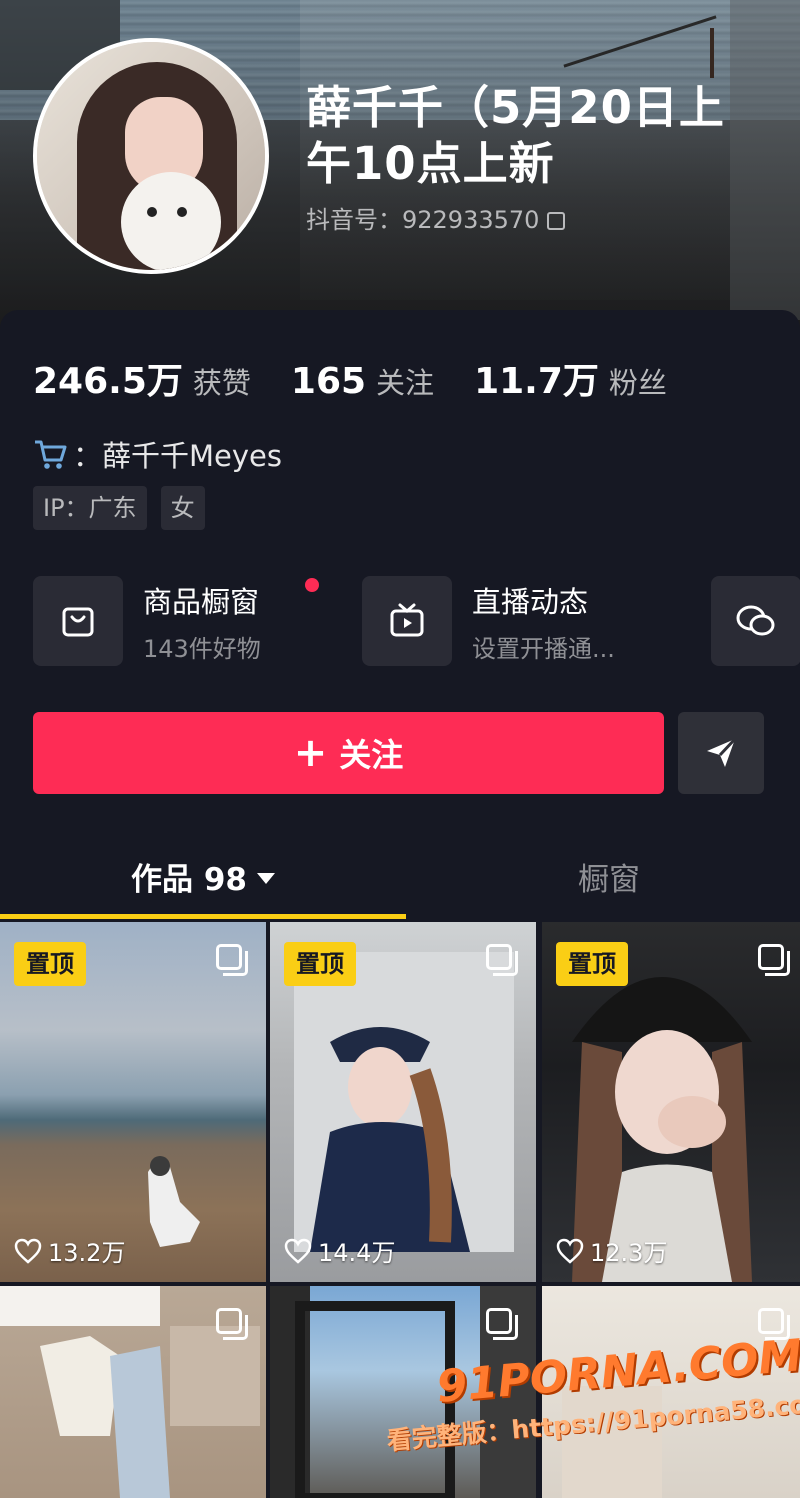 This screenshot has width=800, height=1498. I want to click on shopping-bag-icon, so click(78, 622).